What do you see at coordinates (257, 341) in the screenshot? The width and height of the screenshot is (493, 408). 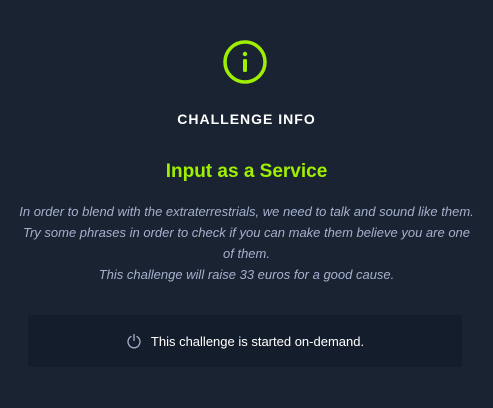 I see `ondemand-text: This challenge is started on-demand.` at bounding box center [257, 341].